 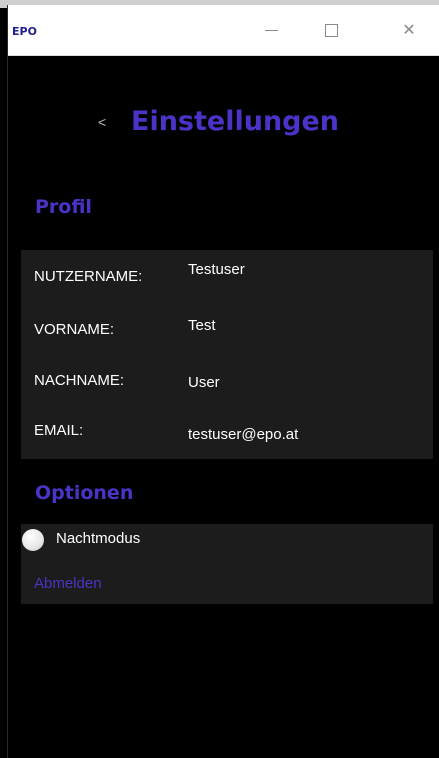 I want to click on email-value: testuser@epo.at, so click(x=243, y=434).